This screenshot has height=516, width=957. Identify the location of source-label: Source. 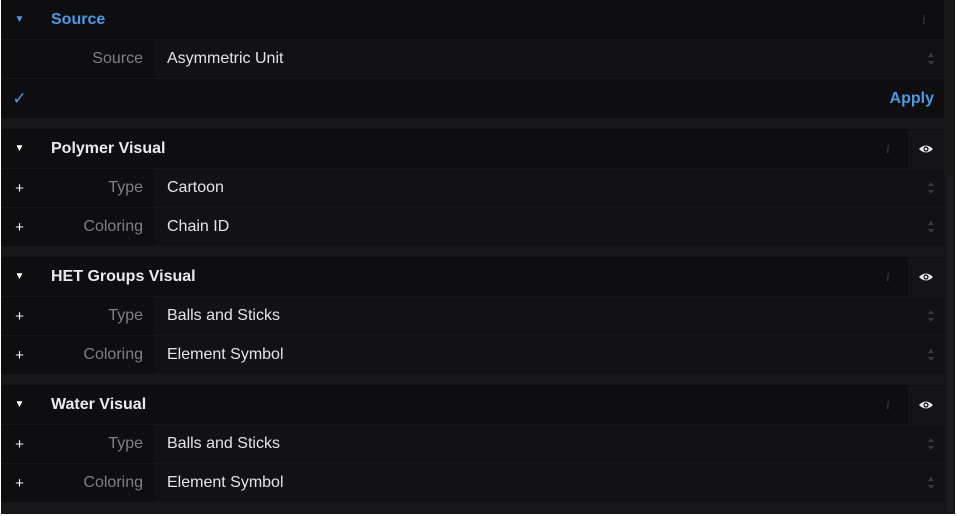
(117, 58).